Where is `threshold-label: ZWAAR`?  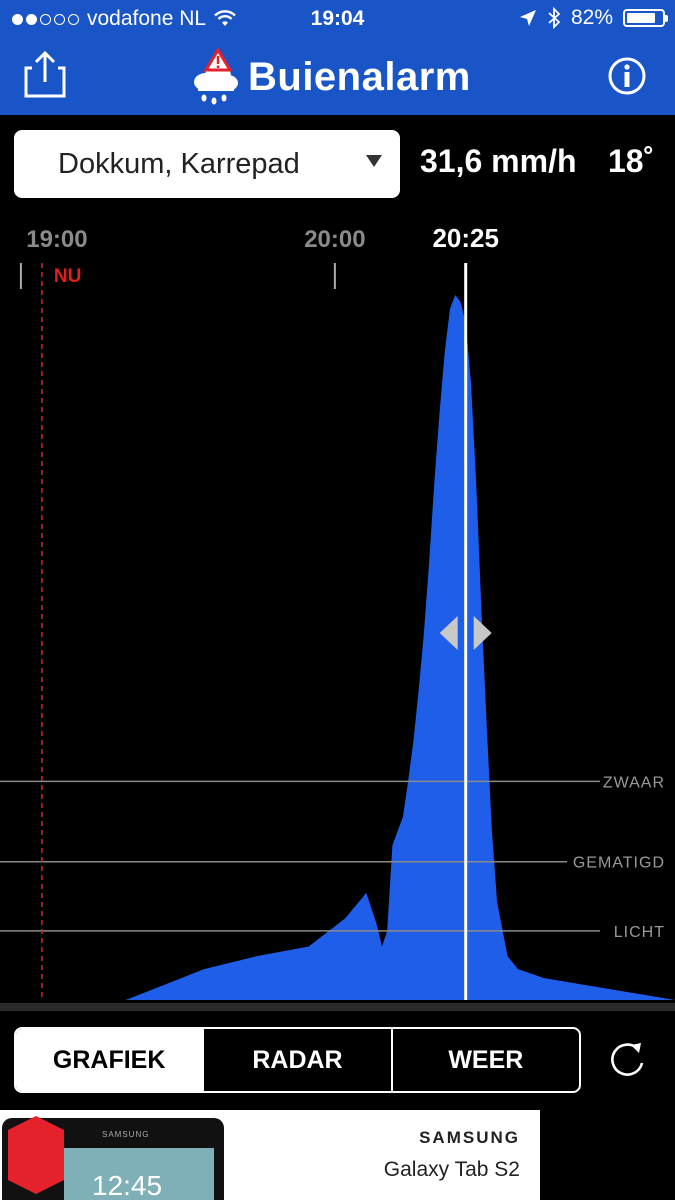 threshold-label: ZWAAR is located at coordinates (634, 782).